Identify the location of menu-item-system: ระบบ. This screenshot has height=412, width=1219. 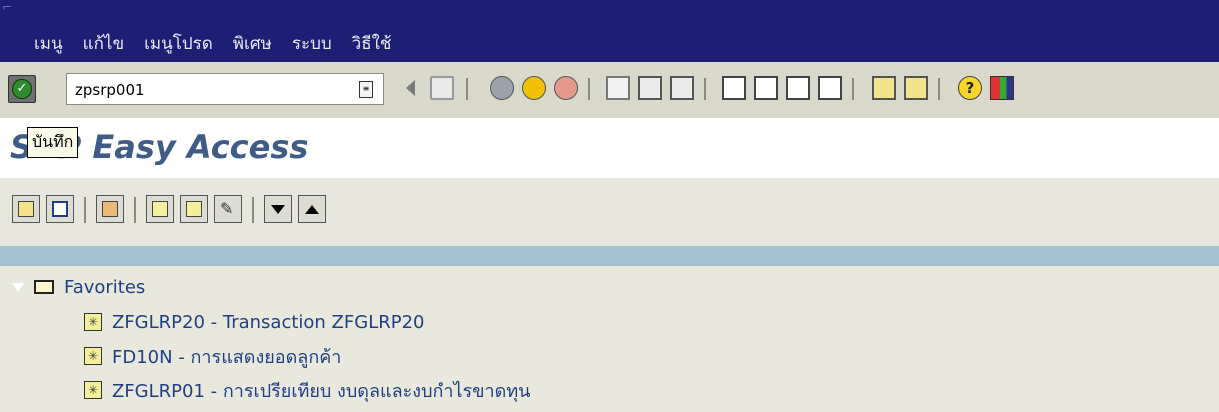
(312, 43).